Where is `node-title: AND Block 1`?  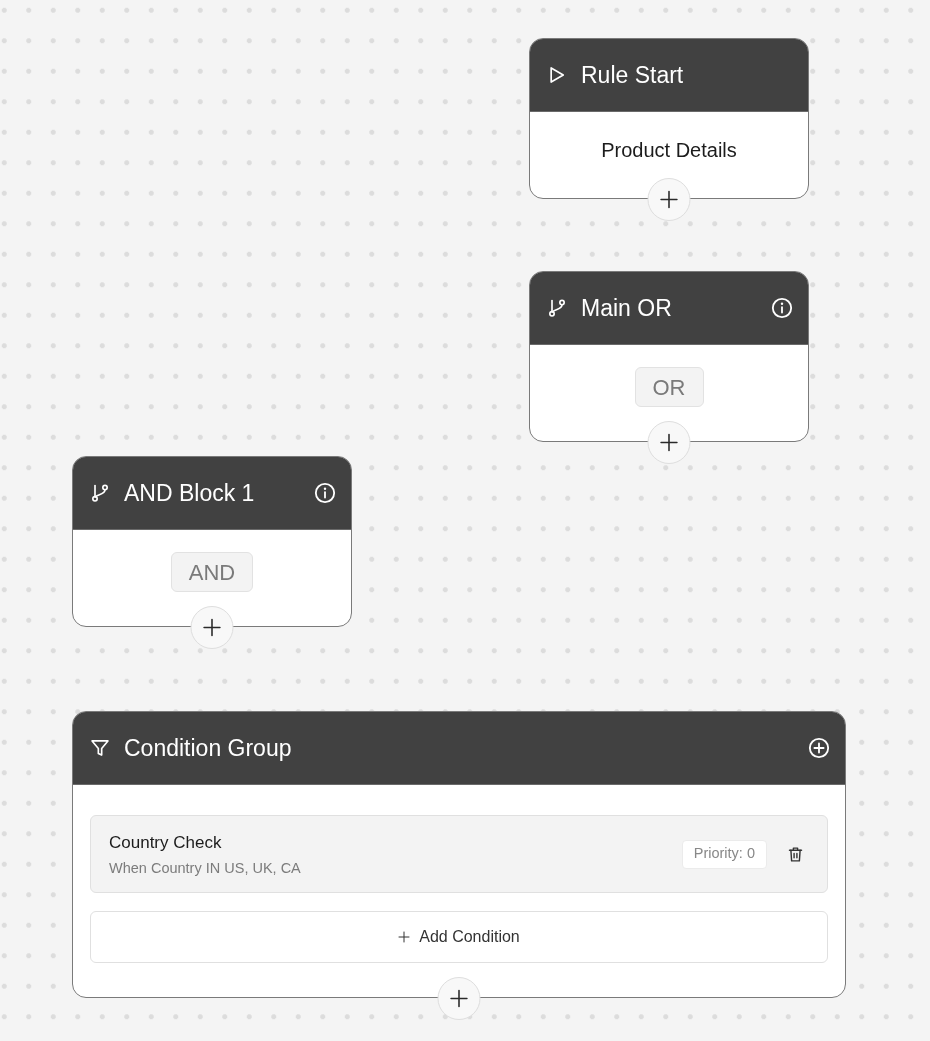 node-title: AND Block 1 is located at coordinates (189, 493).